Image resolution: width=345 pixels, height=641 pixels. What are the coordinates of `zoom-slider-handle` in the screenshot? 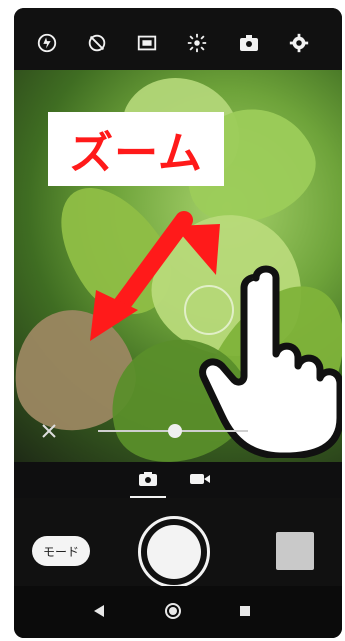 It's located at (175, 431).